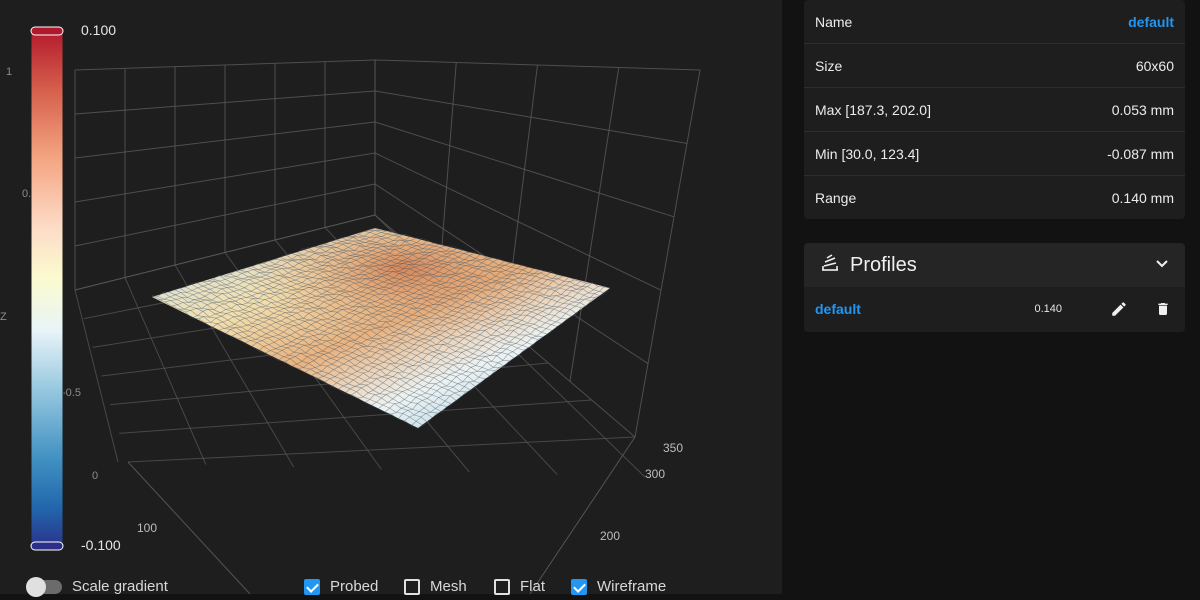  Describe the element at coordinates (354, 586) in the screenshot. I see `probed-label: Probed` at that location.